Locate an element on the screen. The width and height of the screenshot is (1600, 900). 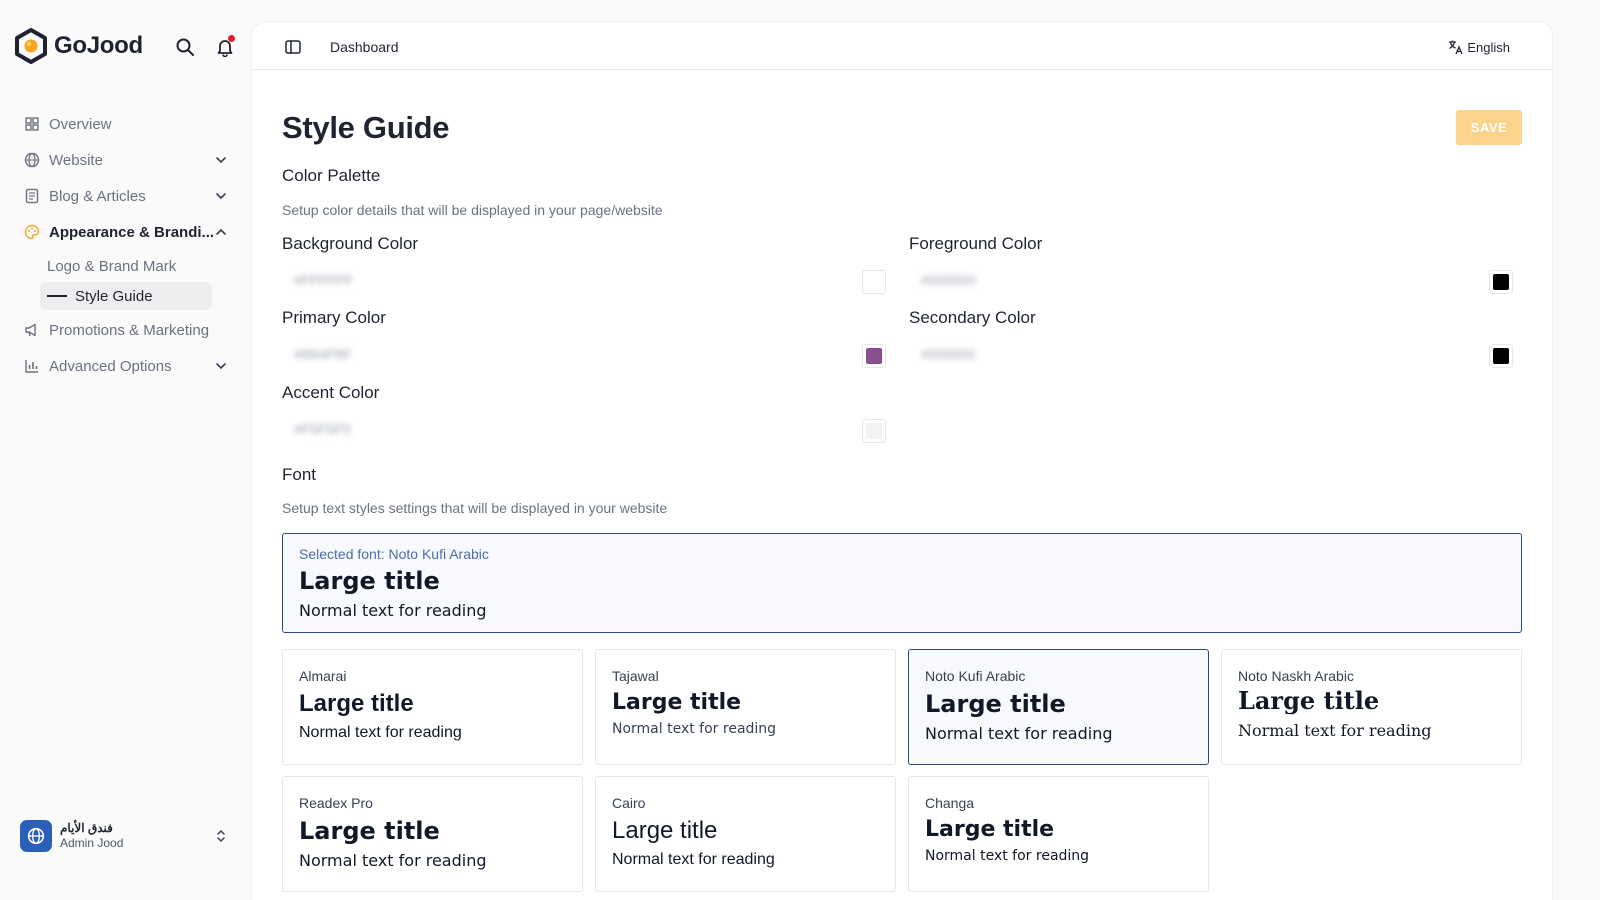
sidebar-item-label: Website is located at coordinates (76, 160).